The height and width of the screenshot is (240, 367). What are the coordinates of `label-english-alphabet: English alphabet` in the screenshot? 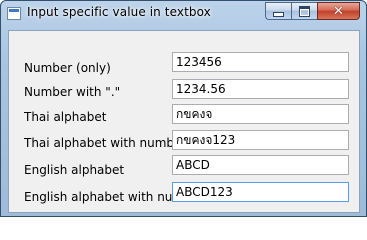 It's located at (74, 170).